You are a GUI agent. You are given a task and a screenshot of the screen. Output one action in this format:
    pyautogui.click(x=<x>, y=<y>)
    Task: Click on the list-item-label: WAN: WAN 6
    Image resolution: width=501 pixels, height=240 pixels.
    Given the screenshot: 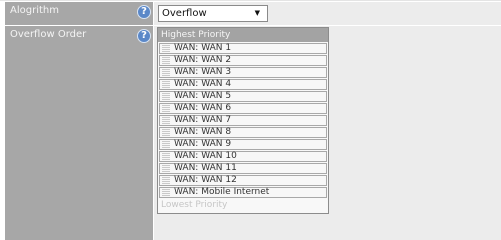 What is the action you would take?
    pyautogui.click(x=203, y=108)
    